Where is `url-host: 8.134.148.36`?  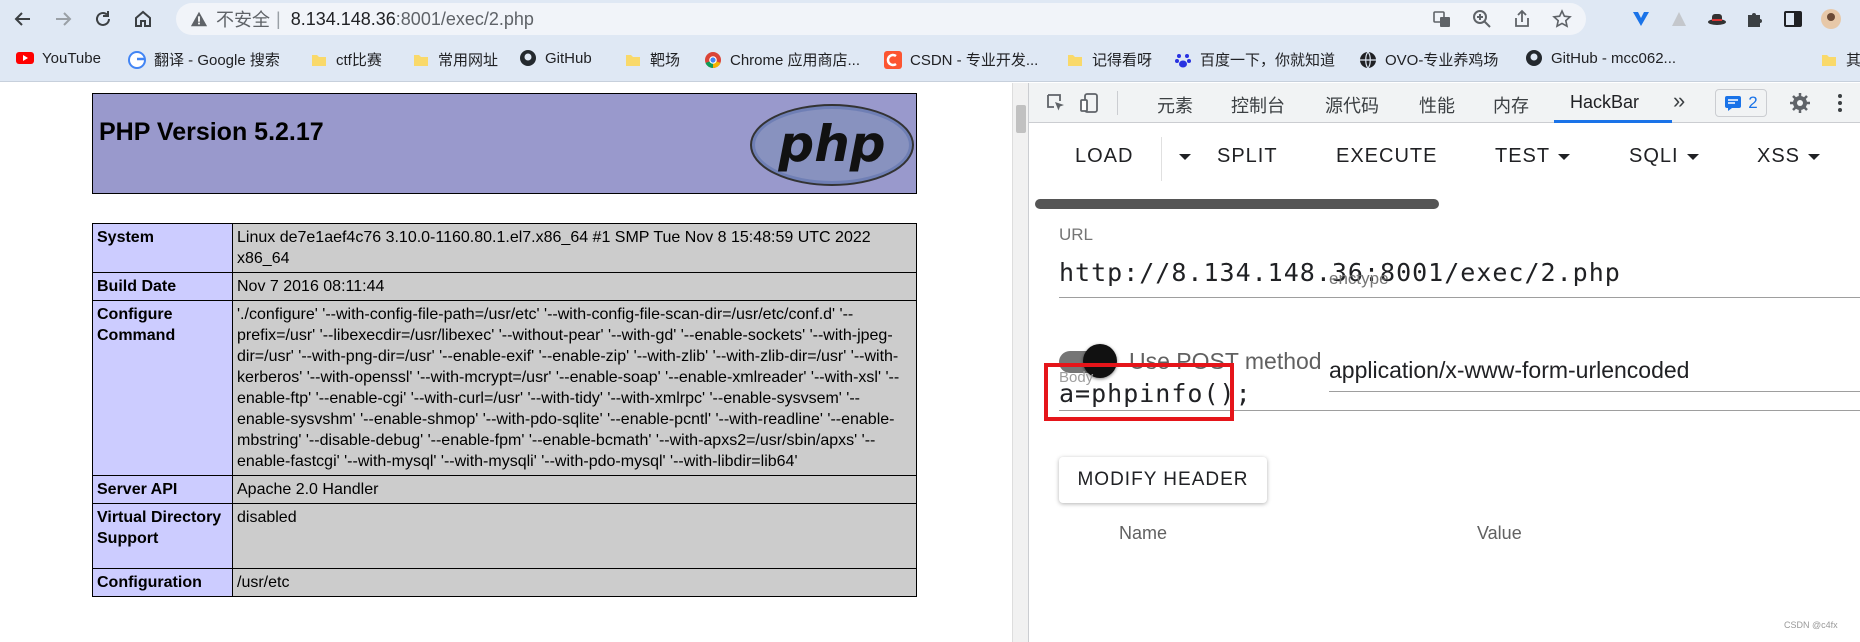 url-host: 8.134.148.36 is located at coordinates (343, 18).